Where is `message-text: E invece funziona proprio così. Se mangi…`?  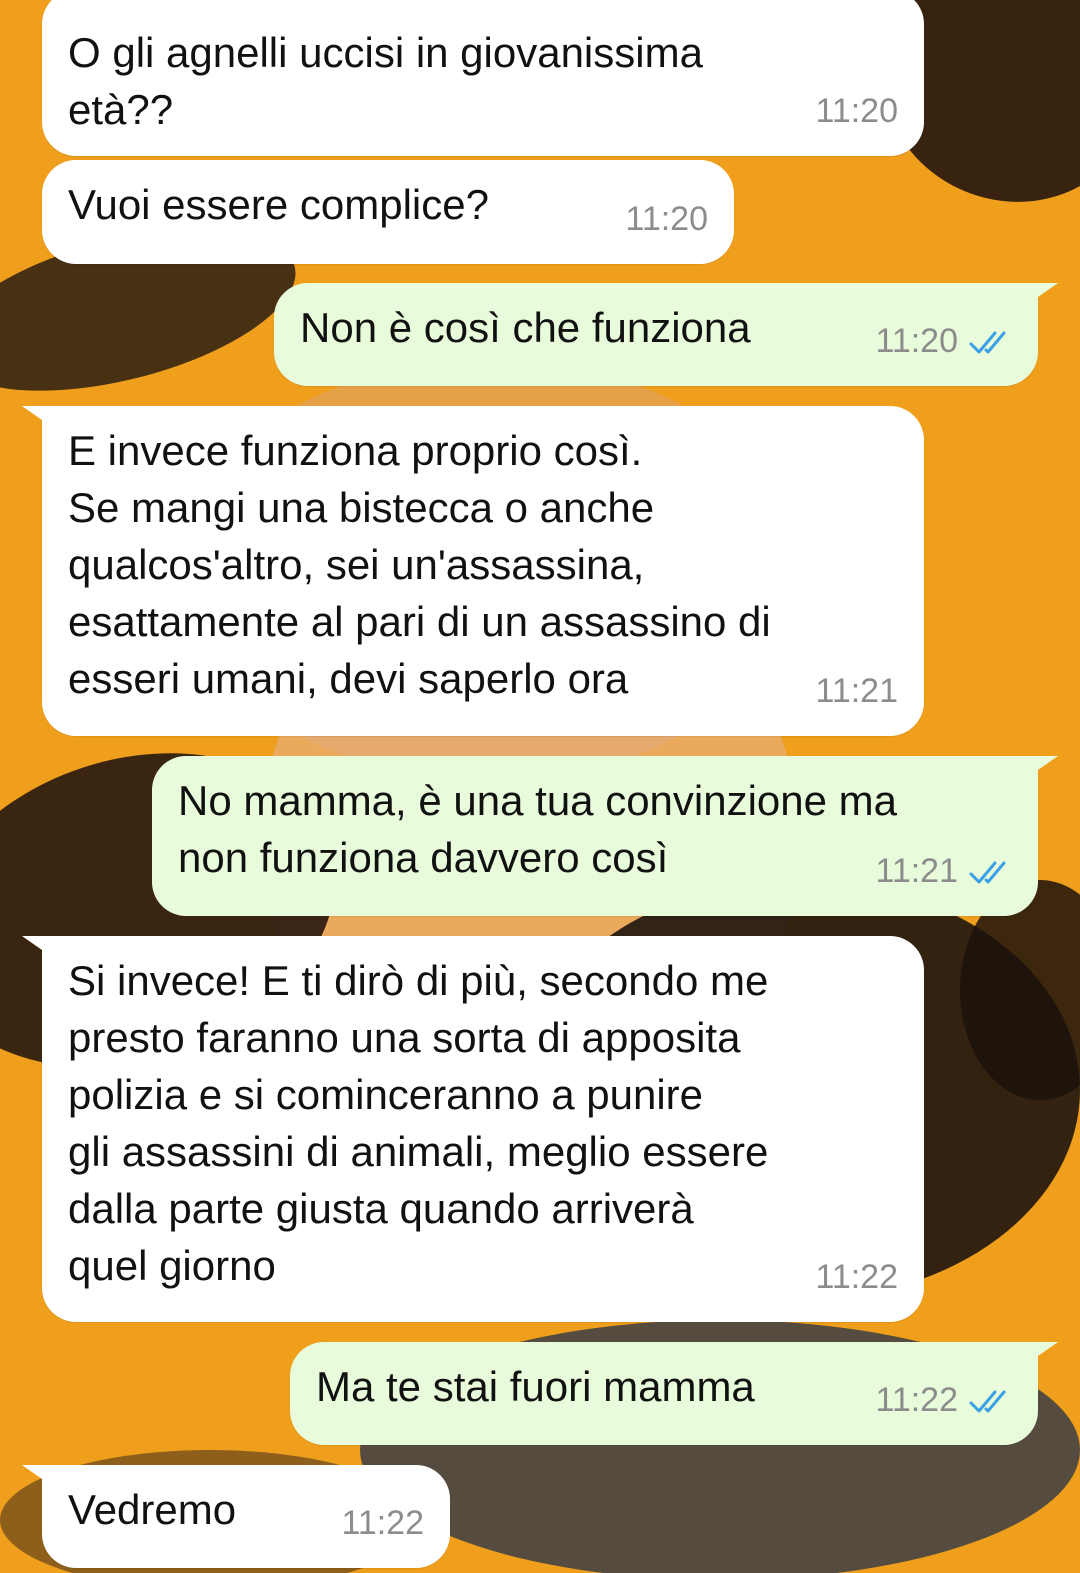 message-text: E invece funziona proprio così. Se mangi… is located at coordinates (419, 564).